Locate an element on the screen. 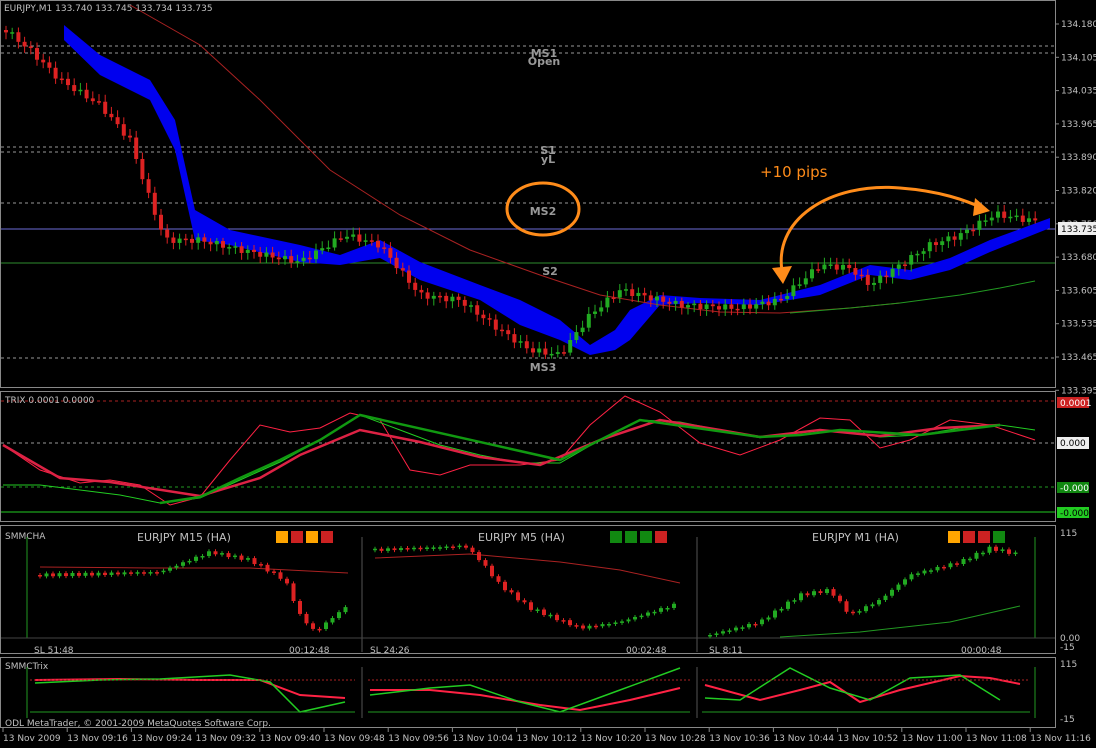 This screenshot has height=748, width=1096. label-yl: yL is located at coordinates (548, 159).